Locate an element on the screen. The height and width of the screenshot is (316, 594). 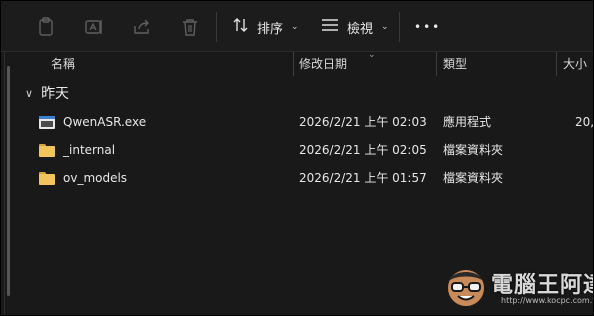
file-name: _internal is located at coordinates (89, 150).